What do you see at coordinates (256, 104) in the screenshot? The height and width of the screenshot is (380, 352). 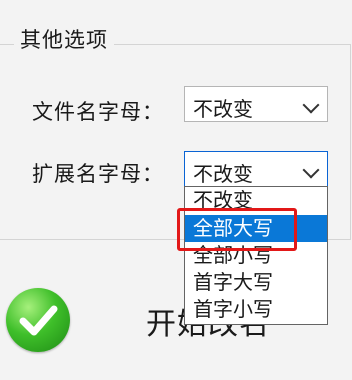 I see `file-letter-select: 不改变` at bounding box center [256, 104].